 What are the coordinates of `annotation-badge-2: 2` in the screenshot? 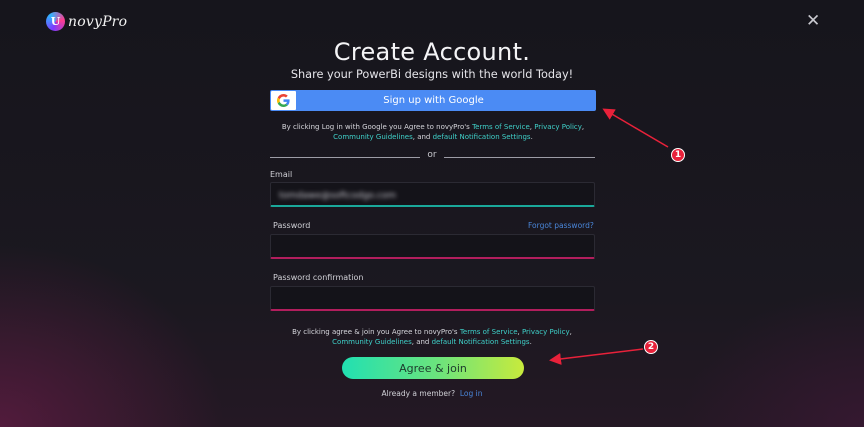 It's located at (651, 347).